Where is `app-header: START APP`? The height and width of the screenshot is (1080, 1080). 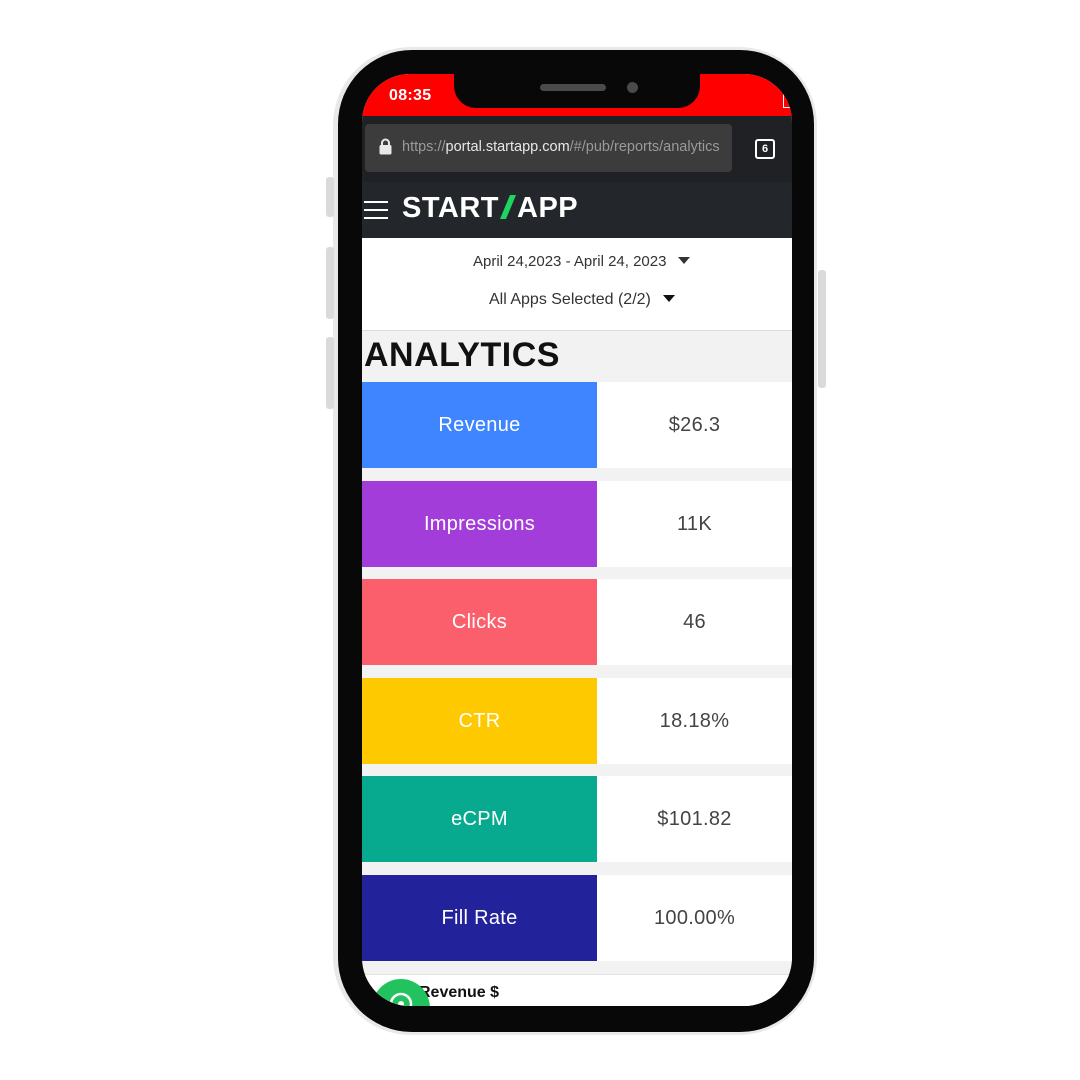 app-header: START APP is located at coordinates (577, 210).